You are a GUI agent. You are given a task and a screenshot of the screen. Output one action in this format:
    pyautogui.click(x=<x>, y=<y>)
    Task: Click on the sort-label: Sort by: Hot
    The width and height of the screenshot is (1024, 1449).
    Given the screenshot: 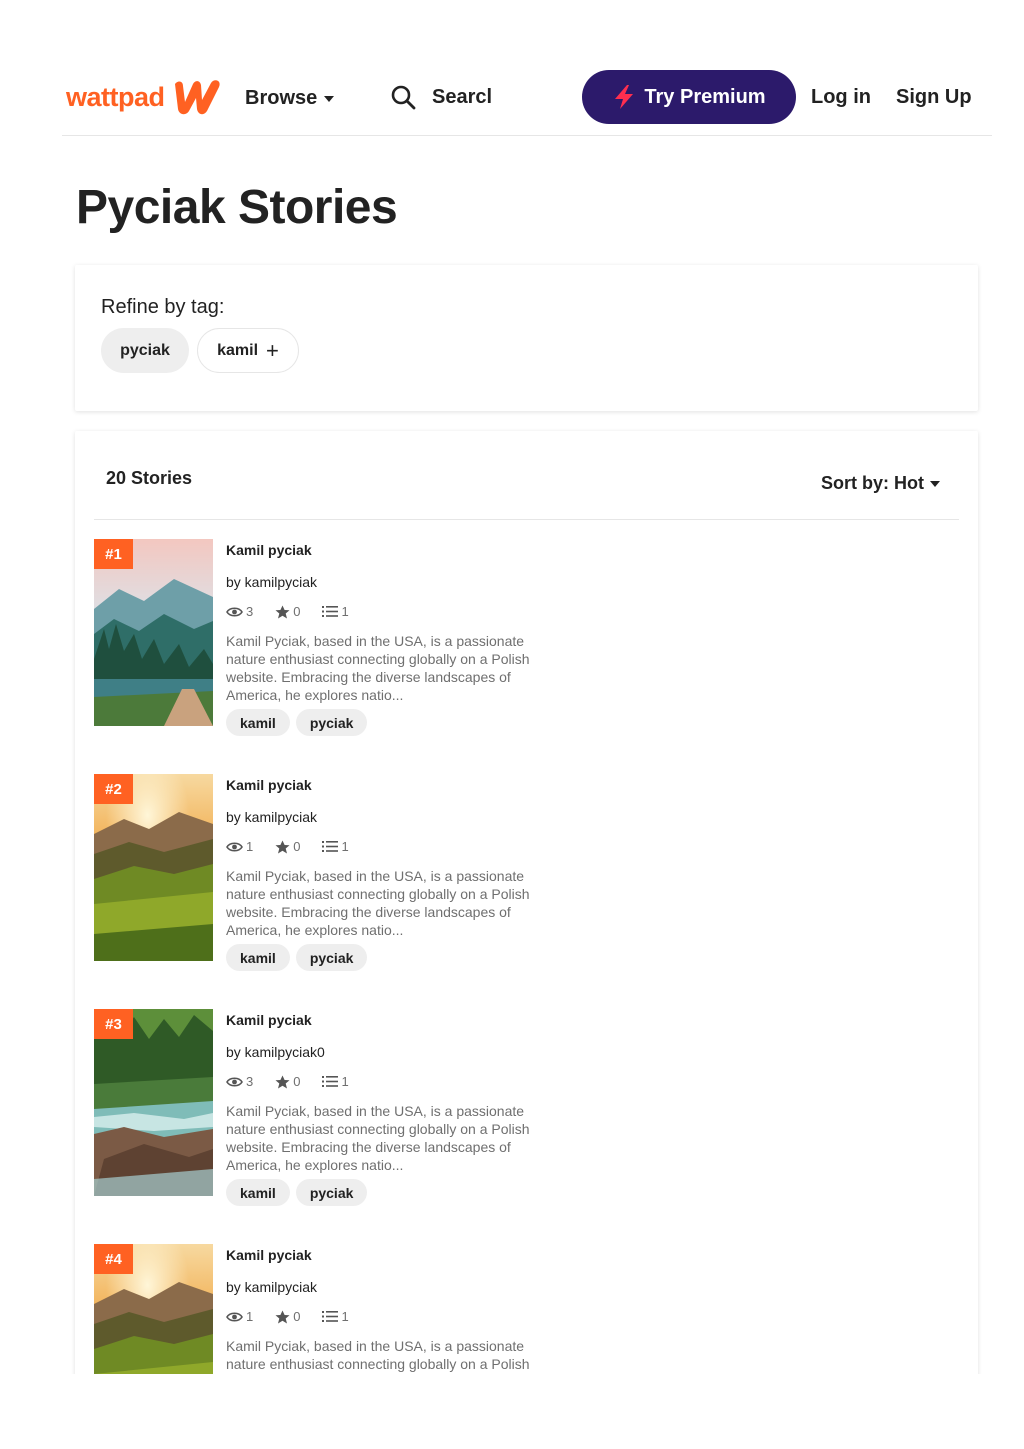 What is the action you would take?
    pyautogui.click(x=872, y=483)
    